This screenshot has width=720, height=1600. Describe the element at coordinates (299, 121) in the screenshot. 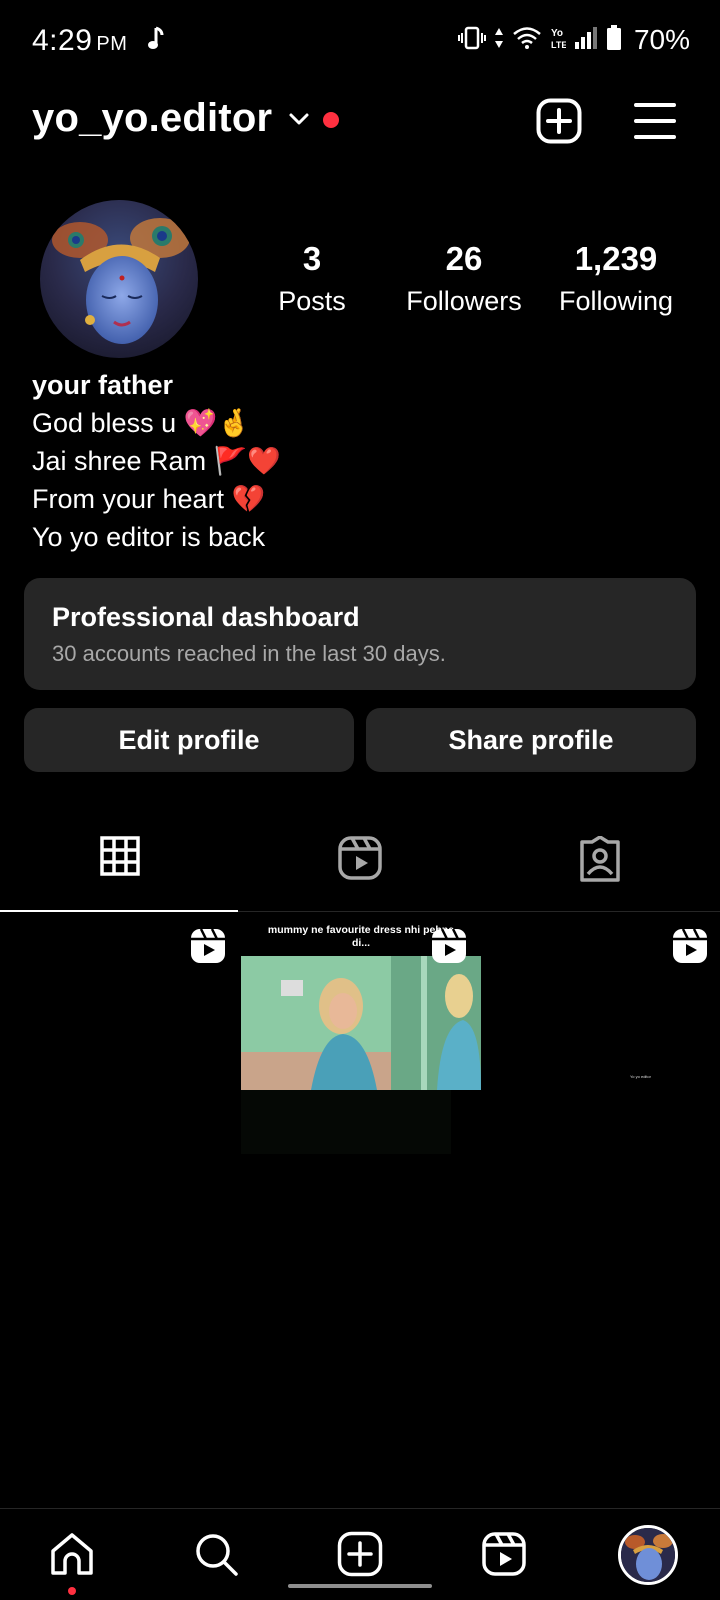

I see `chevron-down-icon` at that location.